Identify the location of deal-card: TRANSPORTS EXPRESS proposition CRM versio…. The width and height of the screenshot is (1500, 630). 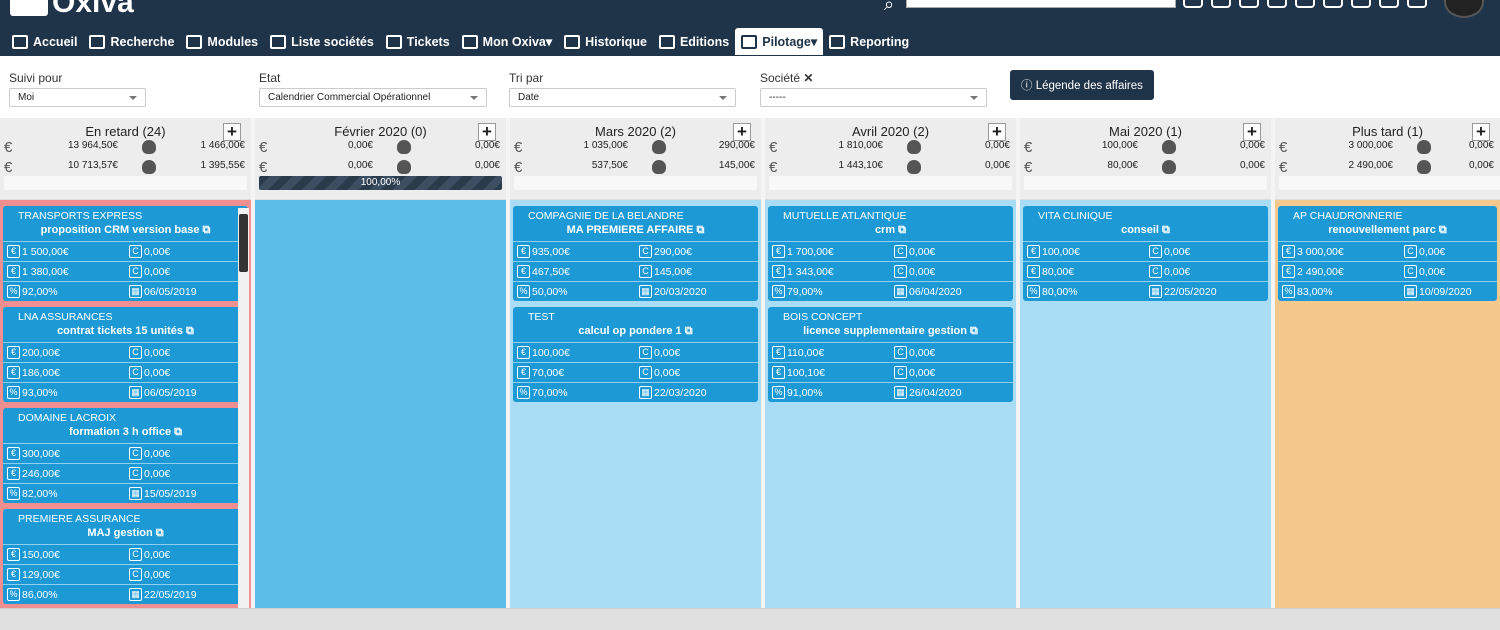
(125, 253).